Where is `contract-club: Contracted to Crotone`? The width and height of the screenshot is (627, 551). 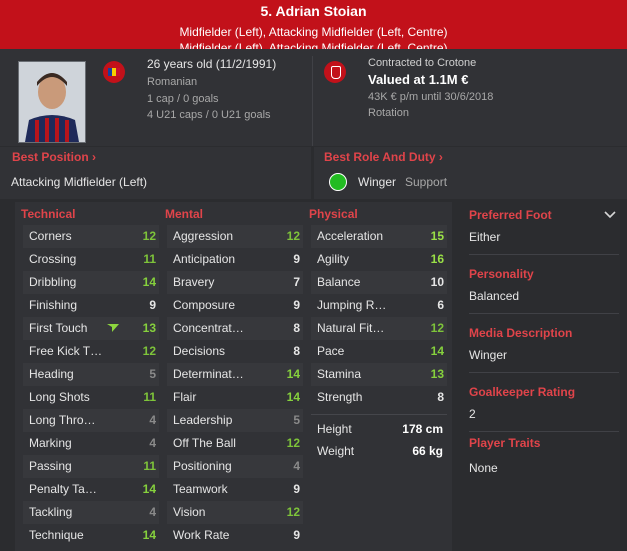 contract-club: Contracted to Crotone is located at coordinates (422, 63).